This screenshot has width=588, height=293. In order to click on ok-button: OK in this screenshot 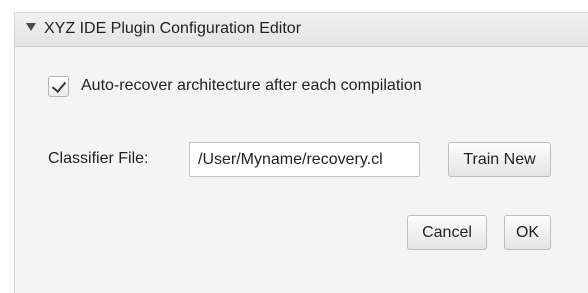, I will do `click(527, 232)`.